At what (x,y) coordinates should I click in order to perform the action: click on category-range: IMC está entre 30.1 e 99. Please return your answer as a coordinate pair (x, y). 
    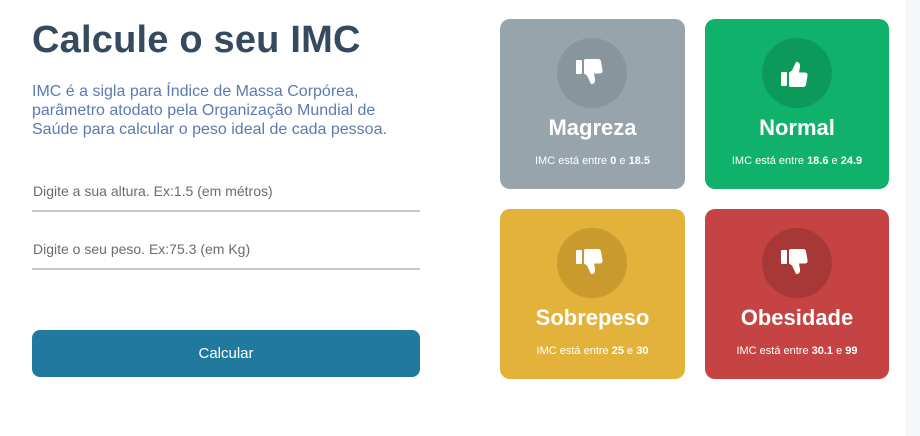
    Looking at the image, I should click on (797, 351).